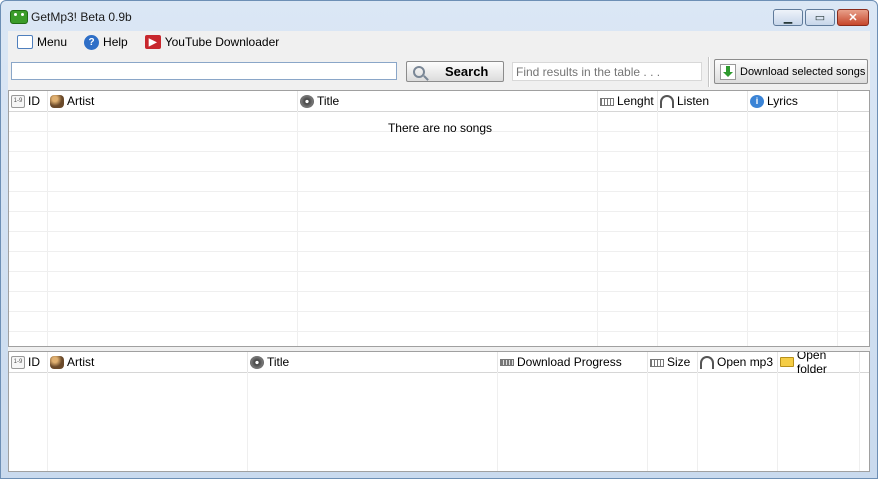  I want to click on column-header-lyrics: i Lyrics, so click(793, 101).